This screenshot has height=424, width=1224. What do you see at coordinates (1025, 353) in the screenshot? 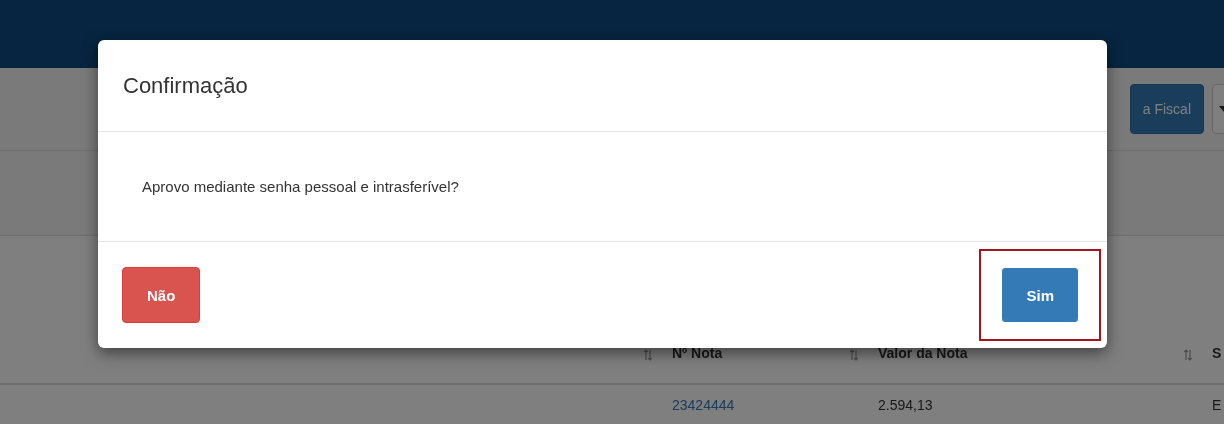
I see `column-header: Valor da Nota` at bounding box center [1025, 353].